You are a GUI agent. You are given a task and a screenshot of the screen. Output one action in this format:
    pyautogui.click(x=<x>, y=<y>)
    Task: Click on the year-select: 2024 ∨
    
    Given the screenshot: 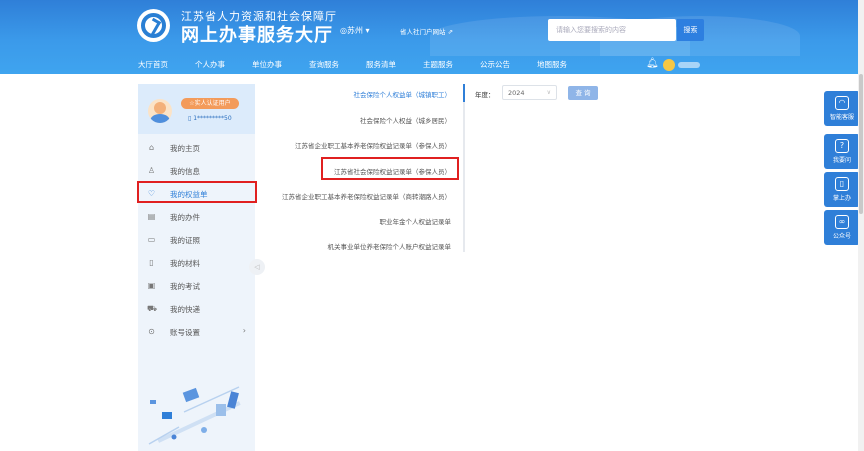 What is the action you would take?
    pyautogui.click(x=529, y=92)
    